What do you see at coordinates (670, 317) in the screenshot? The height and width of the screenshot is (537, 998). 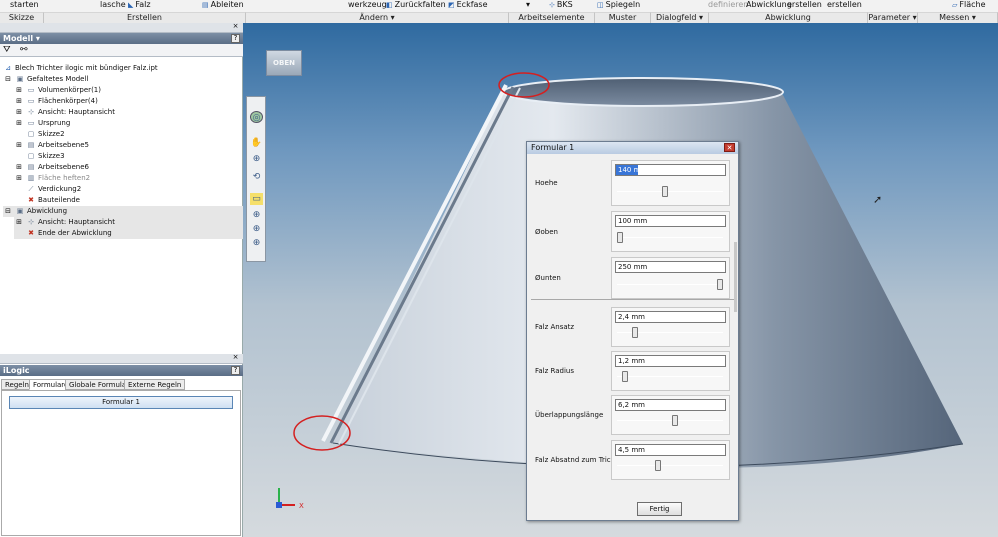 I see `value-input: 2,4 mm` at bounding box center [670, 317].